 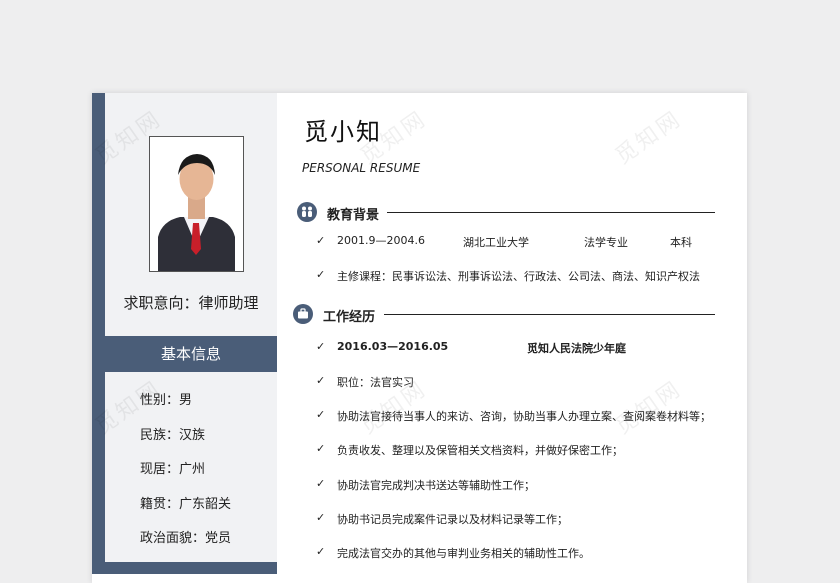 I want to click on info-hometown: 籍贯：广东韶关, so click(x=186, y=504).